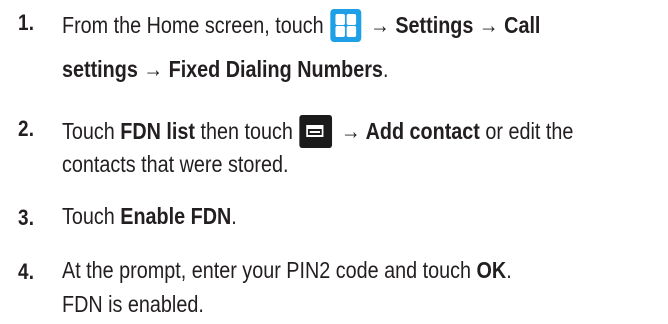  I want to click on menu-icon, so click(316, 131).